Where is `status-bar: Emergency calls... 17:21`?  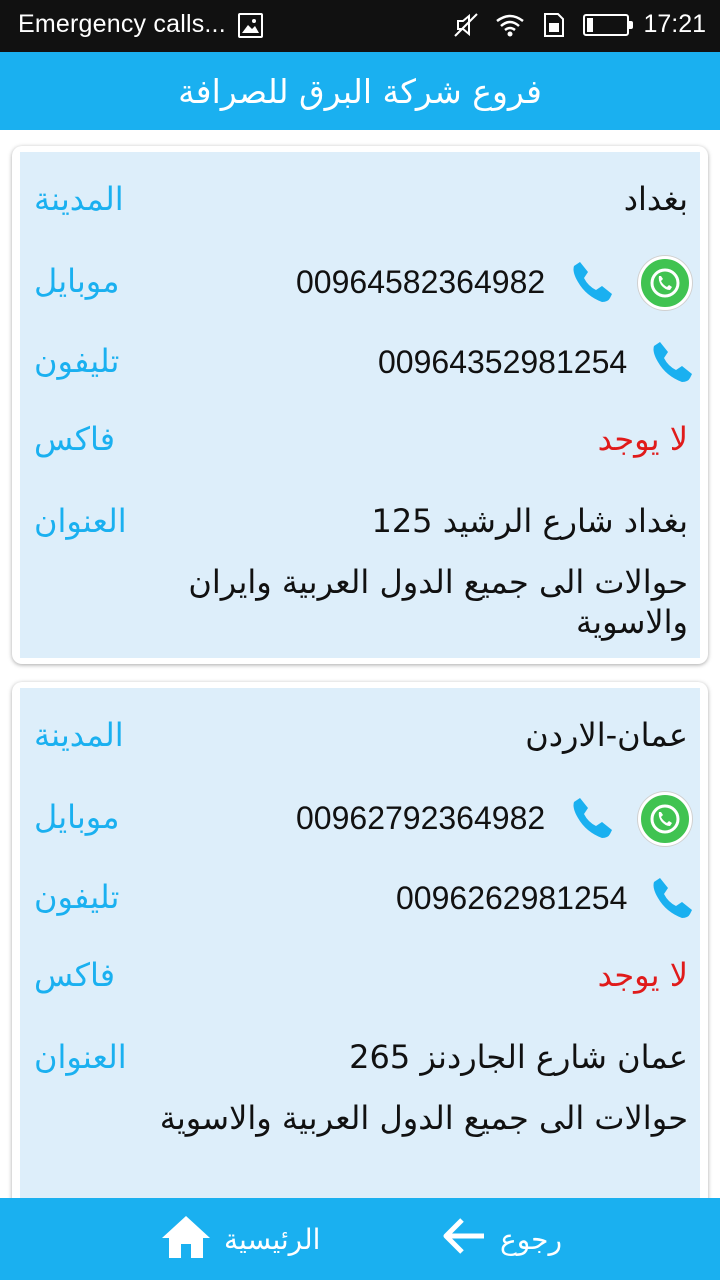 status-bar: Emergency calls... 17:21 is located at coordinates (360, 26).